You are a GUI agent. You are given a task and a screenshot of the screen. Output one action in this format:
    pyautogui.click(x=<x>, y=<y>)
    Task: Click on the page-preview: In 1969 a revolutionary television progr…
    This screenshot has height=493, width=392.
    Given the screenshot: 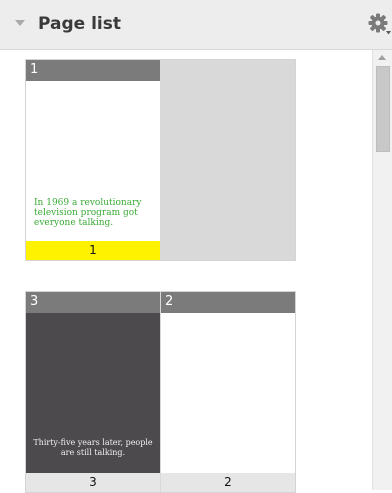 What is the action you would take?
    pyautogui.click(x=93, y=161)
    